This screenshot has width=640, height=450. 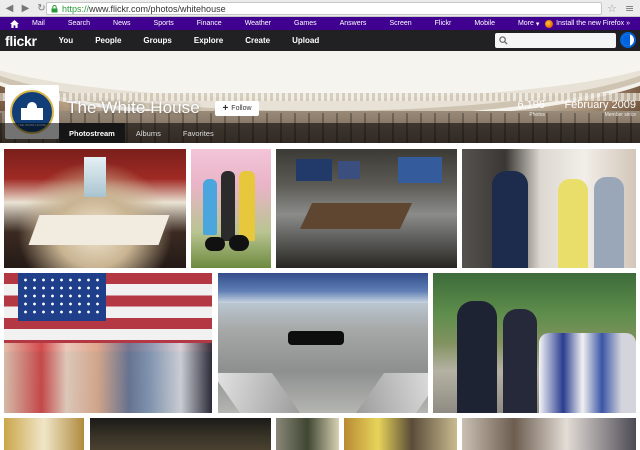 What do you see at coordinates (208, 40) in the screenshot?
I see `nav-link-explore: Explore` at bounding box center [208, 40].